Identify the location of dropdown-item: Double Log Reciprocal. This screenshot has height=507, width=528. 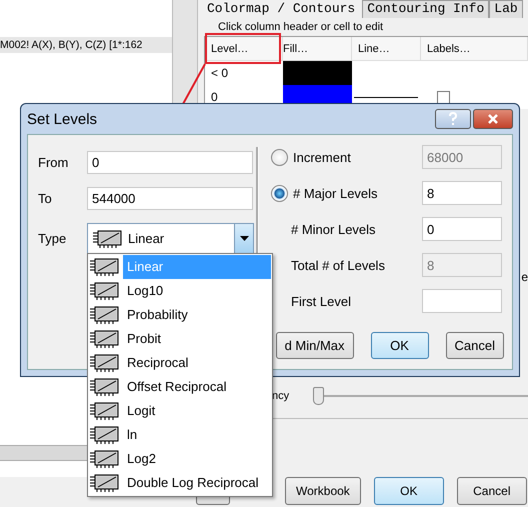
(180, 483).